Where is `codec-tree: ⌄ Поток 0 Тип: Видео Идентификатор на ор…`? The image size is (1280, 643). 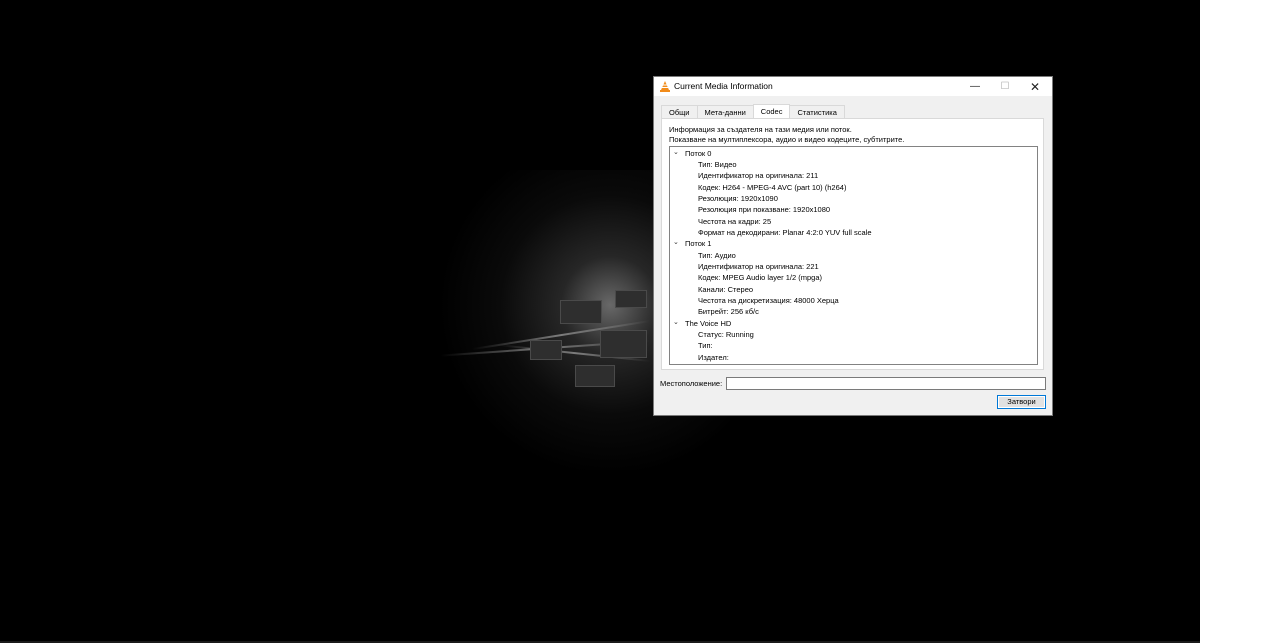 codec-tree: ⌄ Поток 0 Тип: Видео Идентификатор на ор… is located at coordinates (853, 255).